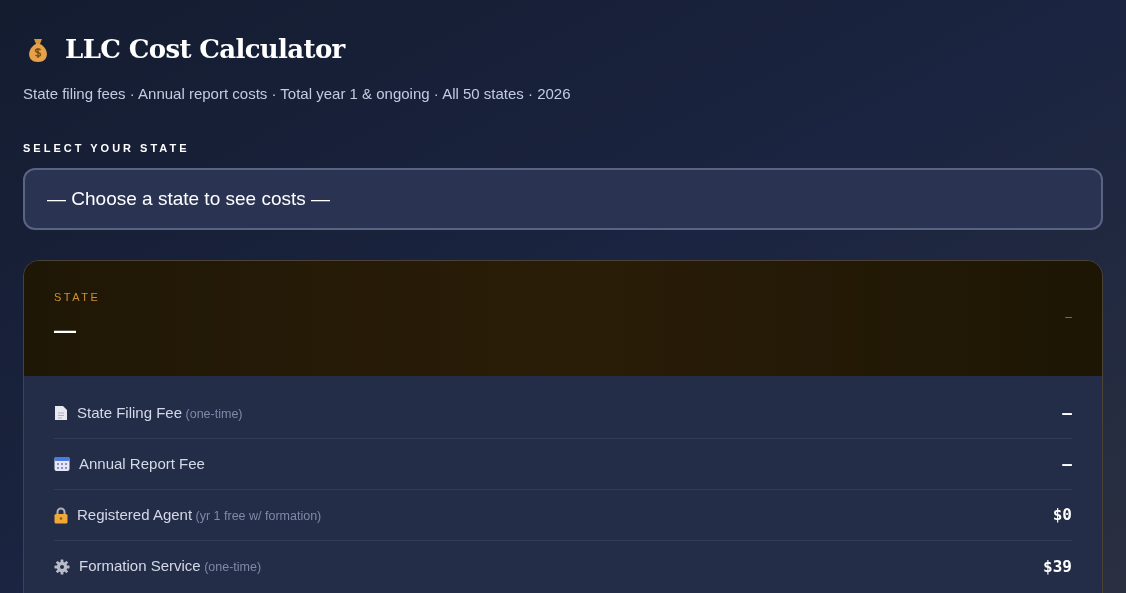 This screenshot has height=593, width=1126. I want to click on fee-label: State Filing Fee (one-time), so click(160, 412).